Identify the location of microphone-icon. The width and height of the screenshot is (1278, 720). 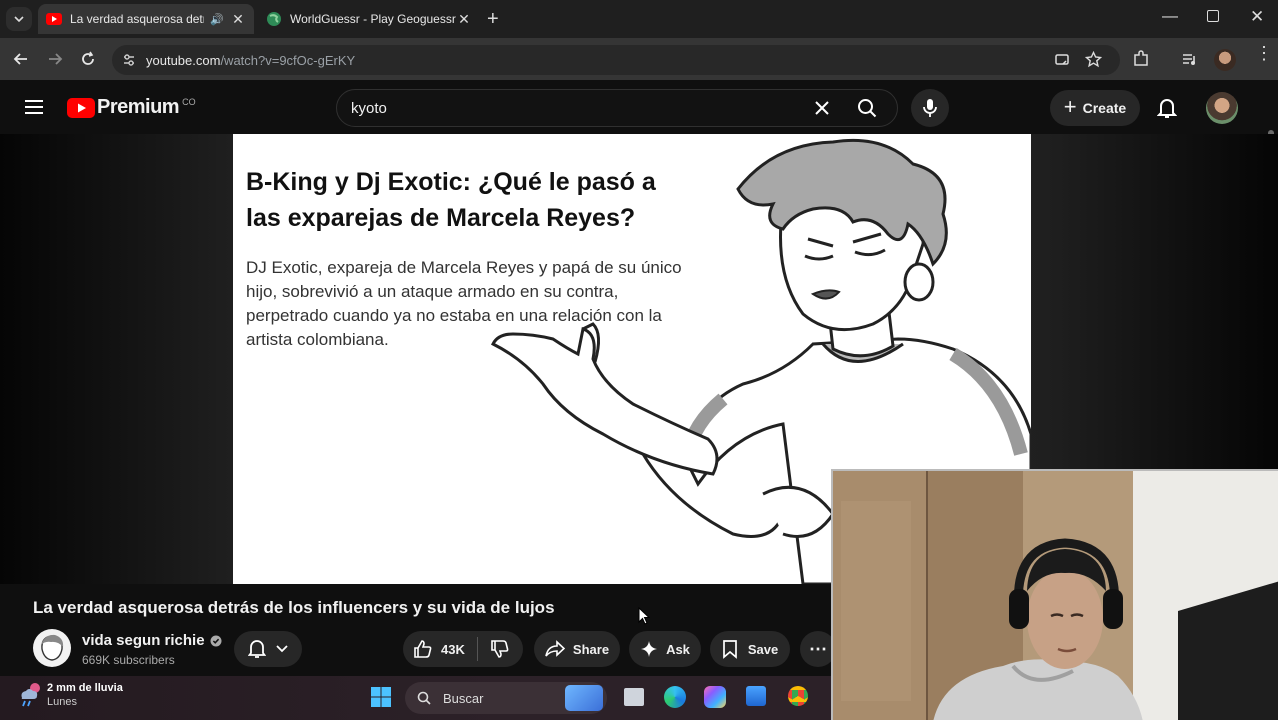
(930, 108).